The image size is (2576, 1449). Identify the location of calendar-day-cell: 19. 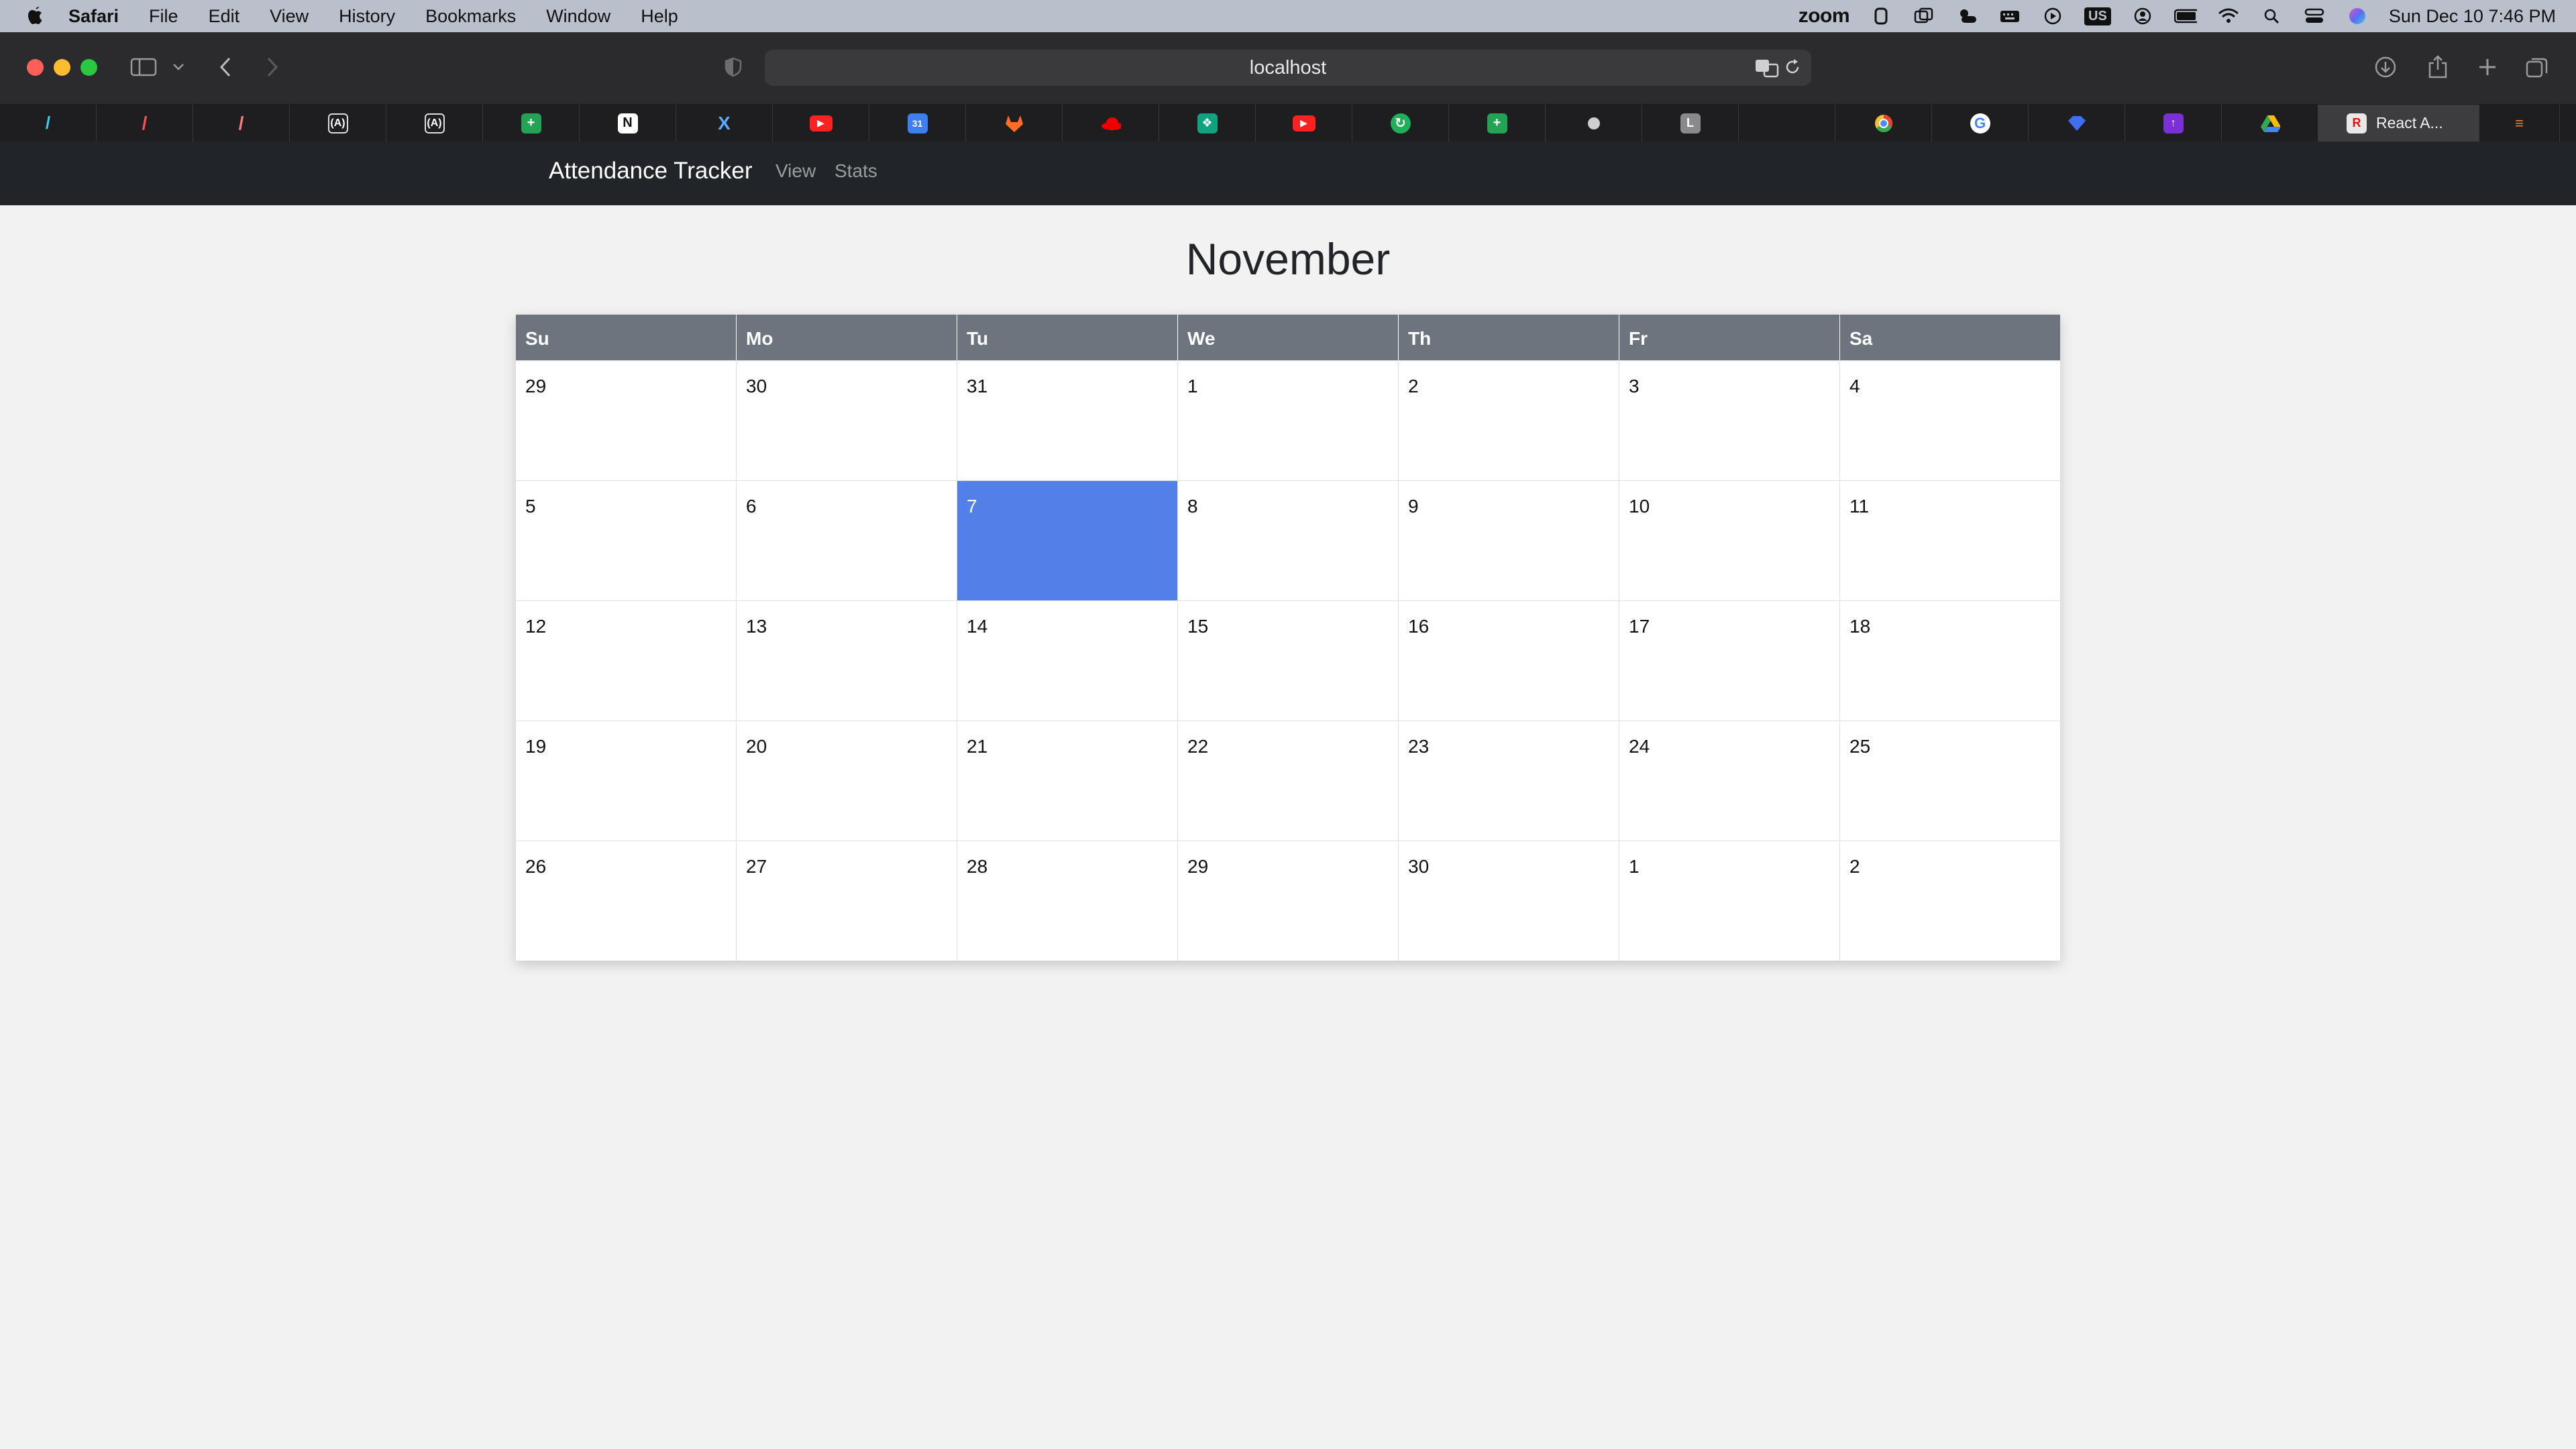
(626, 781).